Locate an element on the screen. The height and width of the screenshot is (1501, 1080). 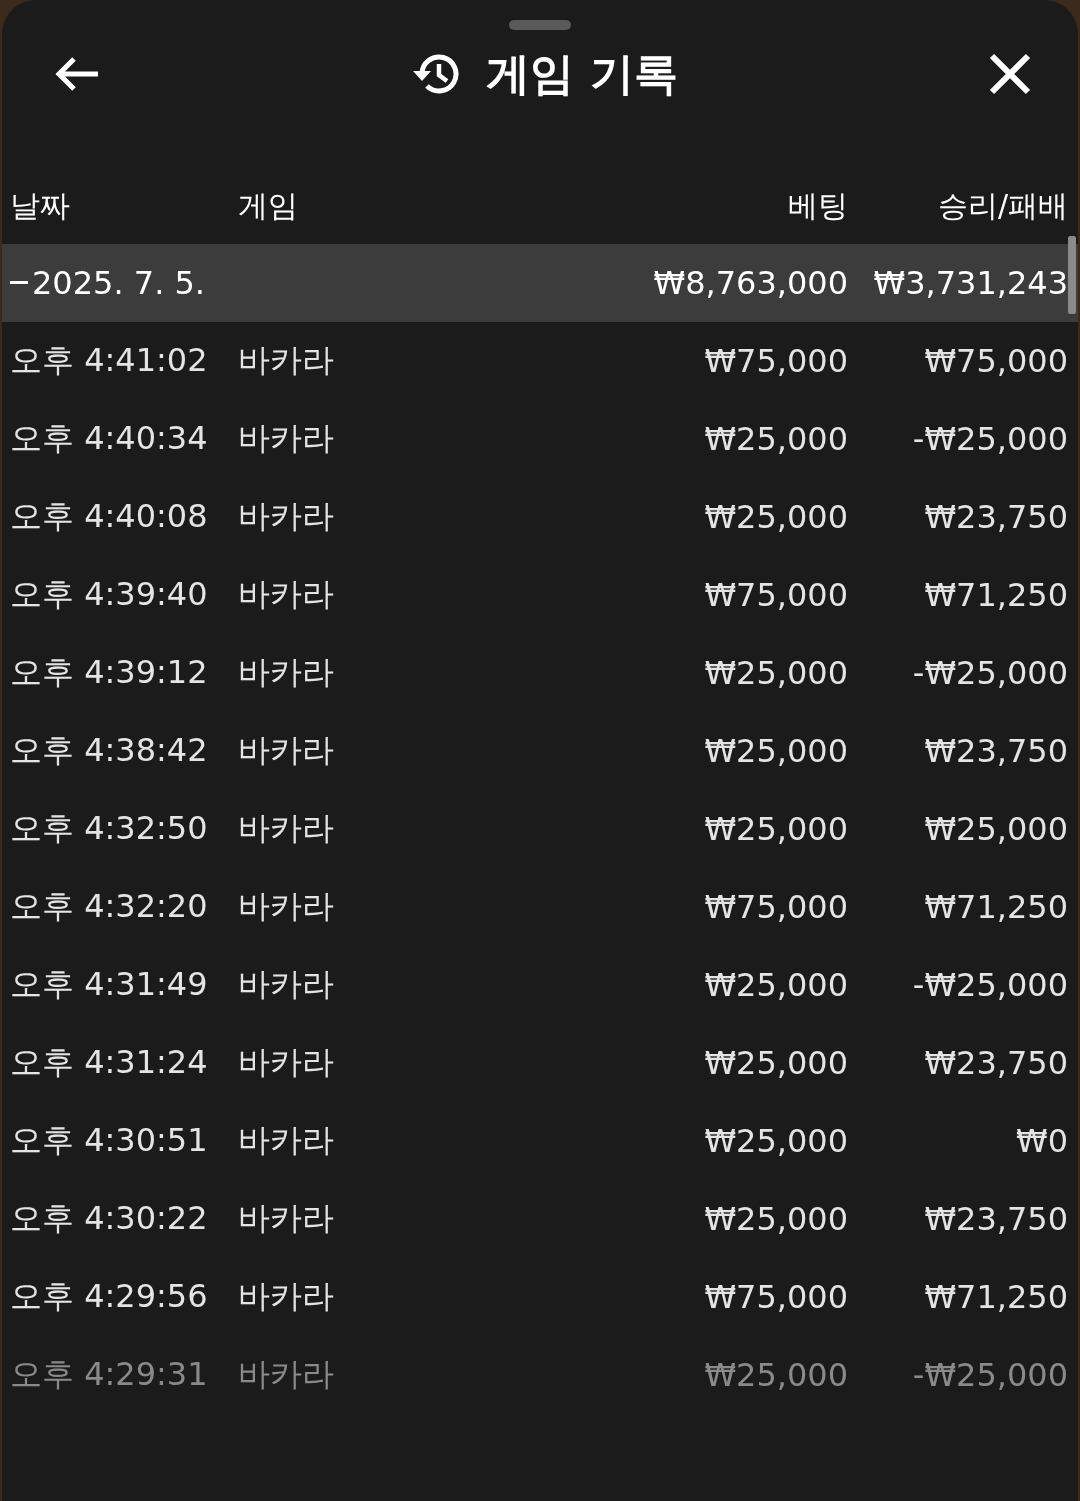
column-header: 승리/패배 is located at coordinates (1002, 205).